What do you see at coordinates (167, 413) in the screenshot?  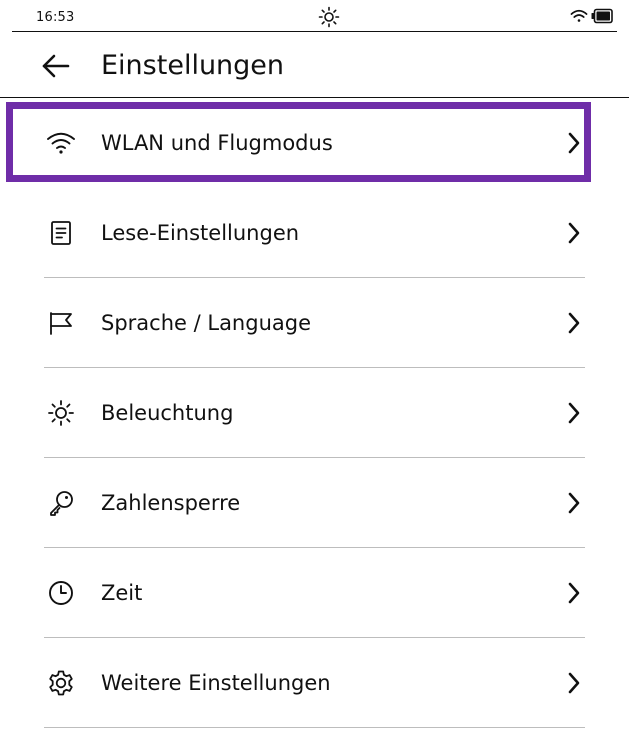 I see `settings-item-label: Beleuchtung` at bounding box center [167, 413].